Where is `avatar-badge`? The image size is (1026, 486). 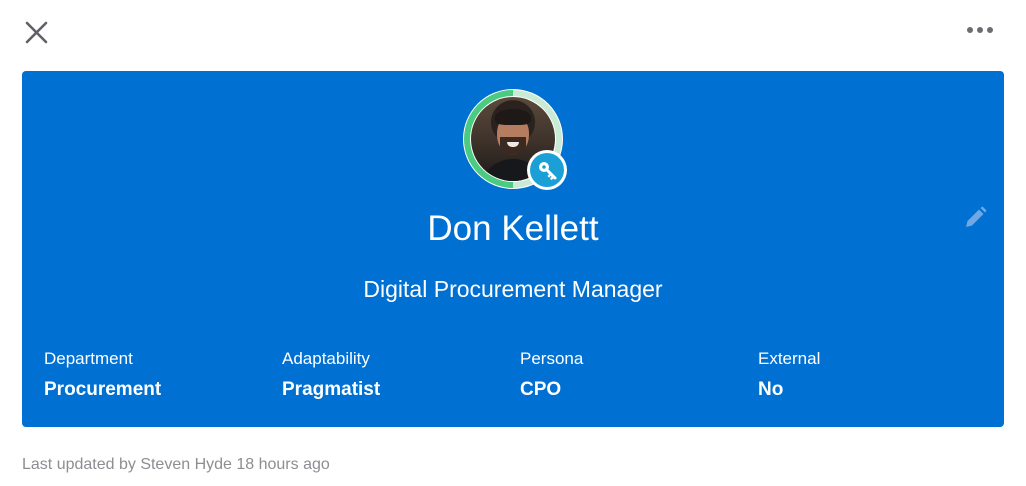 avatar-badge is located at coordinates (547, 170).